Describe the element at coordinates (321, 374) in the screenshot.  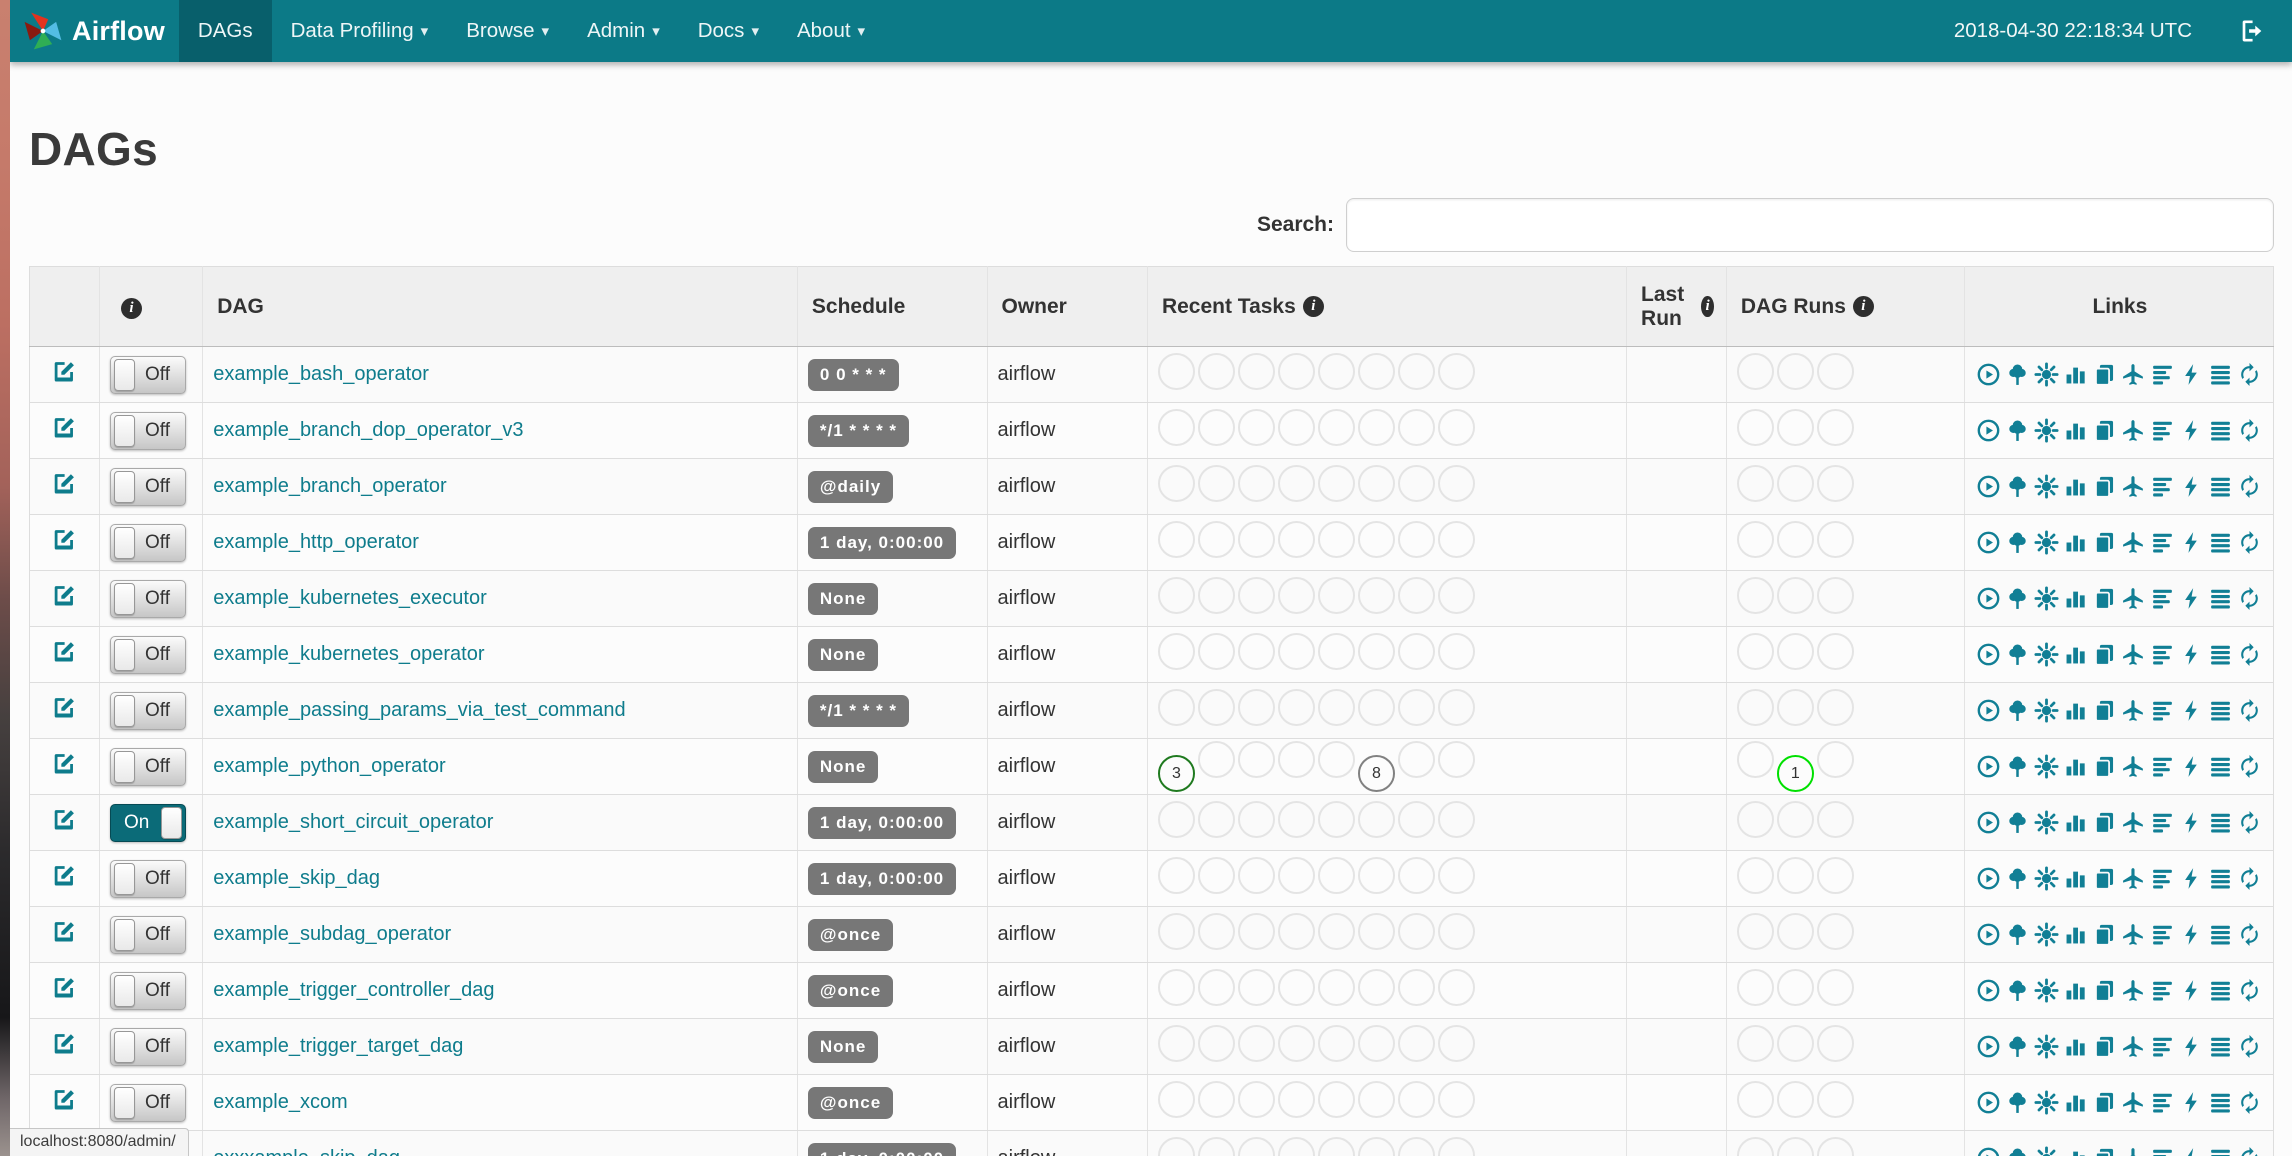
I see `dag-link: example_bash_operator` at that location.